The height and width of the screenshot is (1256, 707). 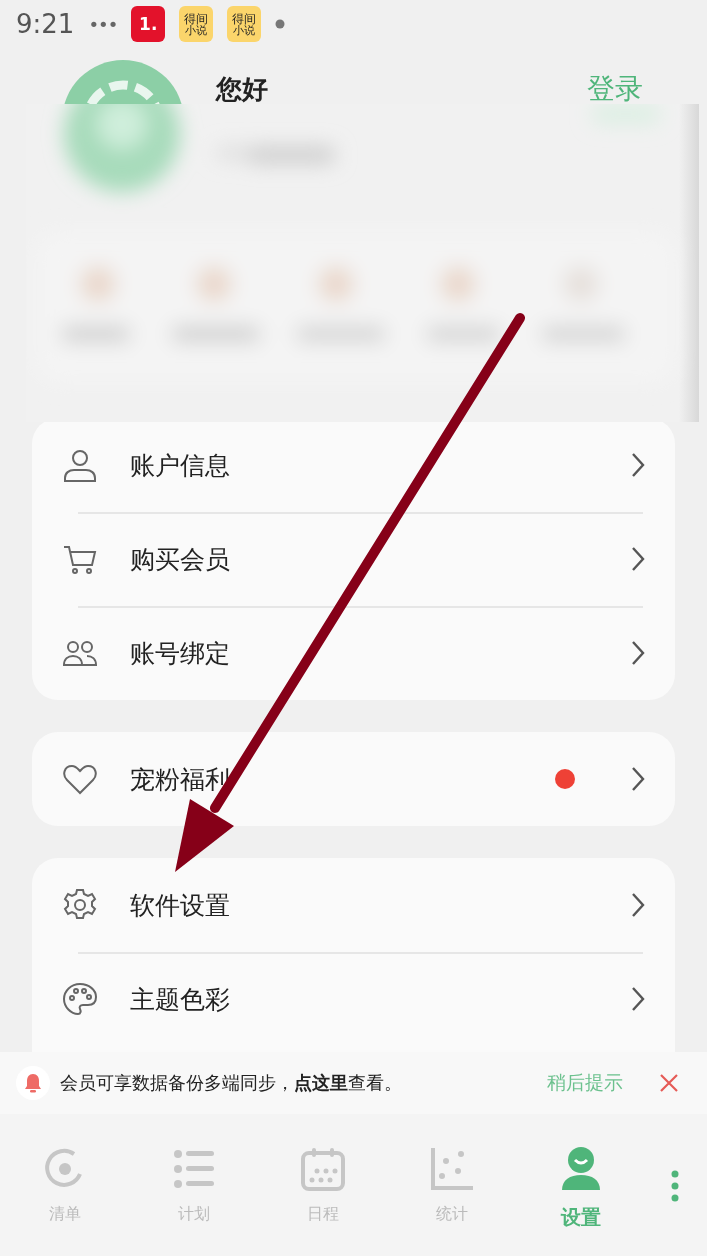 I want to click on tab: 清单, so click(x=64, y=1185).